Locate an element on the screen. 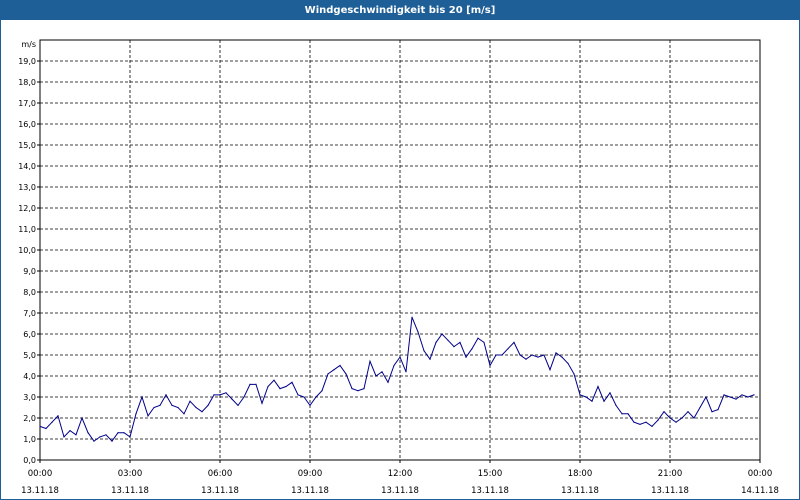 This screenshot has width=800, height=500. x-tick-time: 15:00 is located at coordinates (490, 474).